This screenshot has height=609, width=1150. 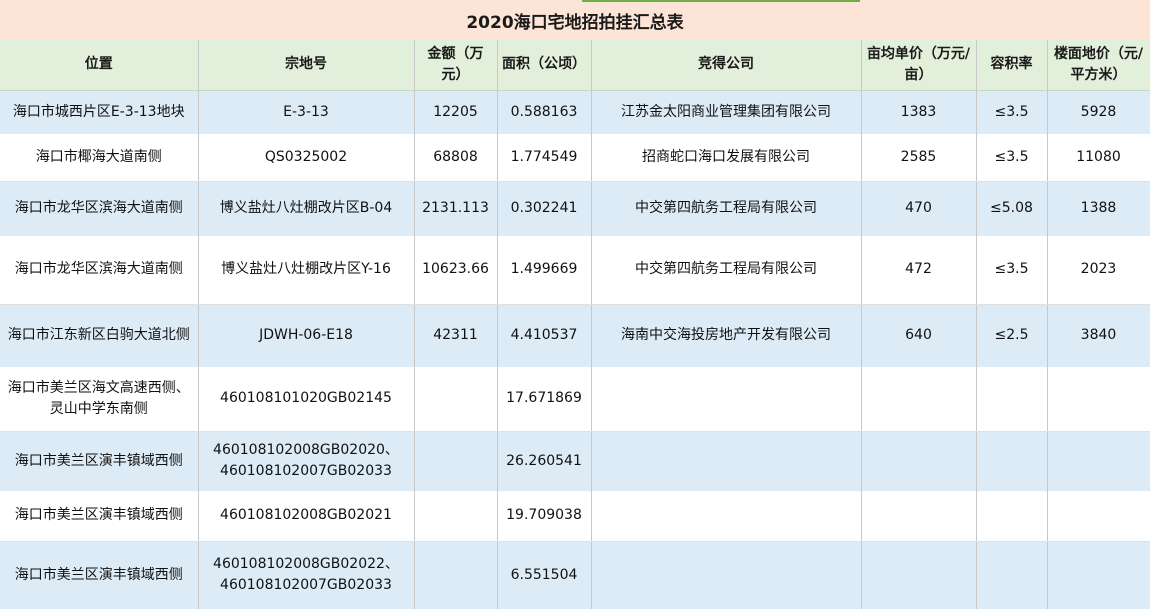 I want to click on cell-plot-ratio: ≤2.5, so click(x=1012, y=335).